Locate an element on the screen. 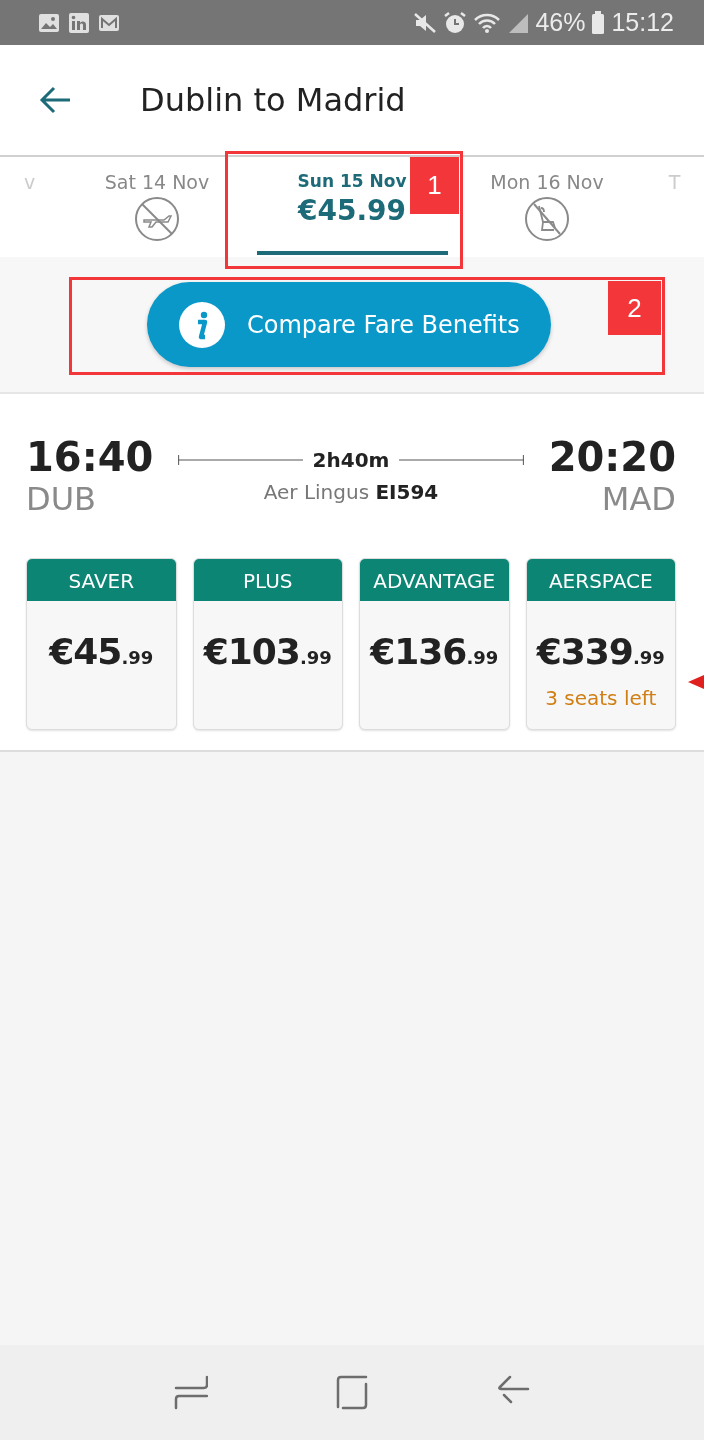  fare-price: €339.99 is located at coordinates (600, 651).